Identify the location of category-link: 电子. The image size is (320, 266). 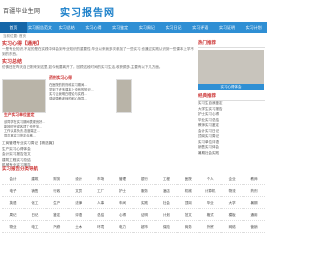
(13, 192).